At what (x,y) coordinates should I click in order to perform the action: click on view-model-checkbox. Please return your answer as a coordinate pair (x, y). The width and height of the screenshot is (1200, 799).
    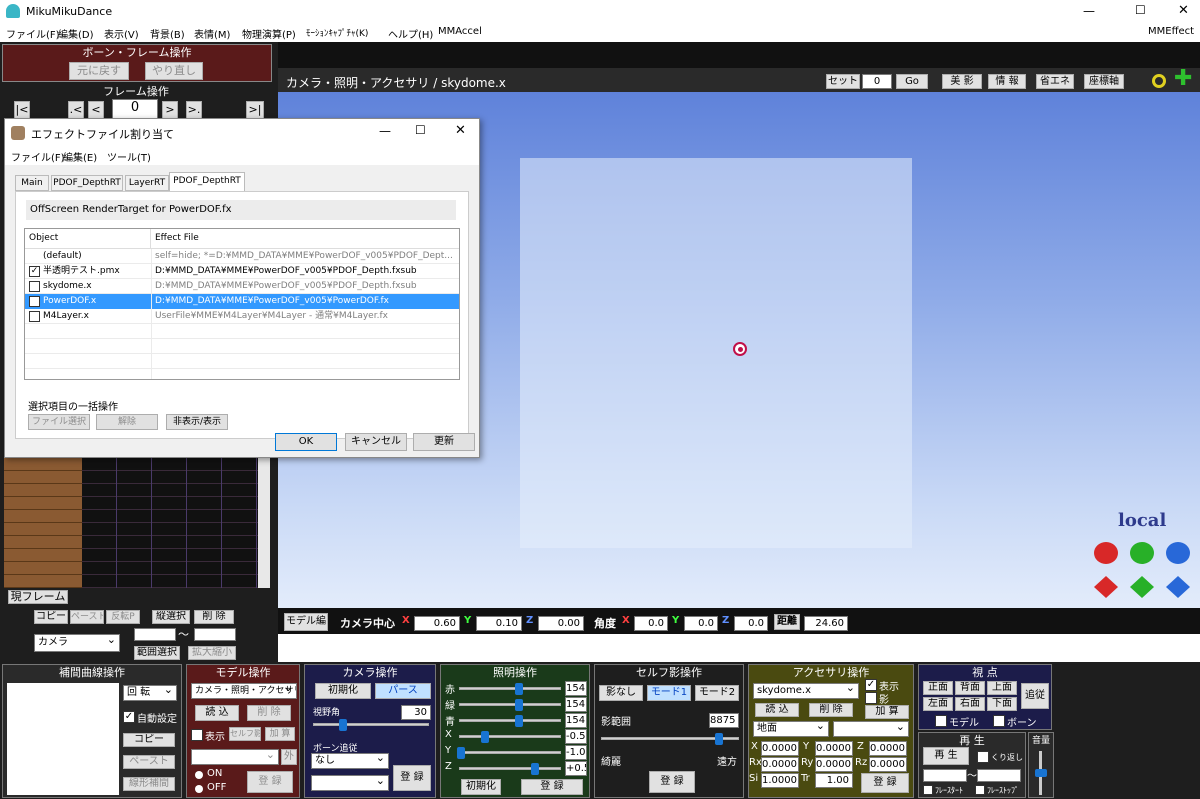
    Looking at the image, I should click on (941, 721).